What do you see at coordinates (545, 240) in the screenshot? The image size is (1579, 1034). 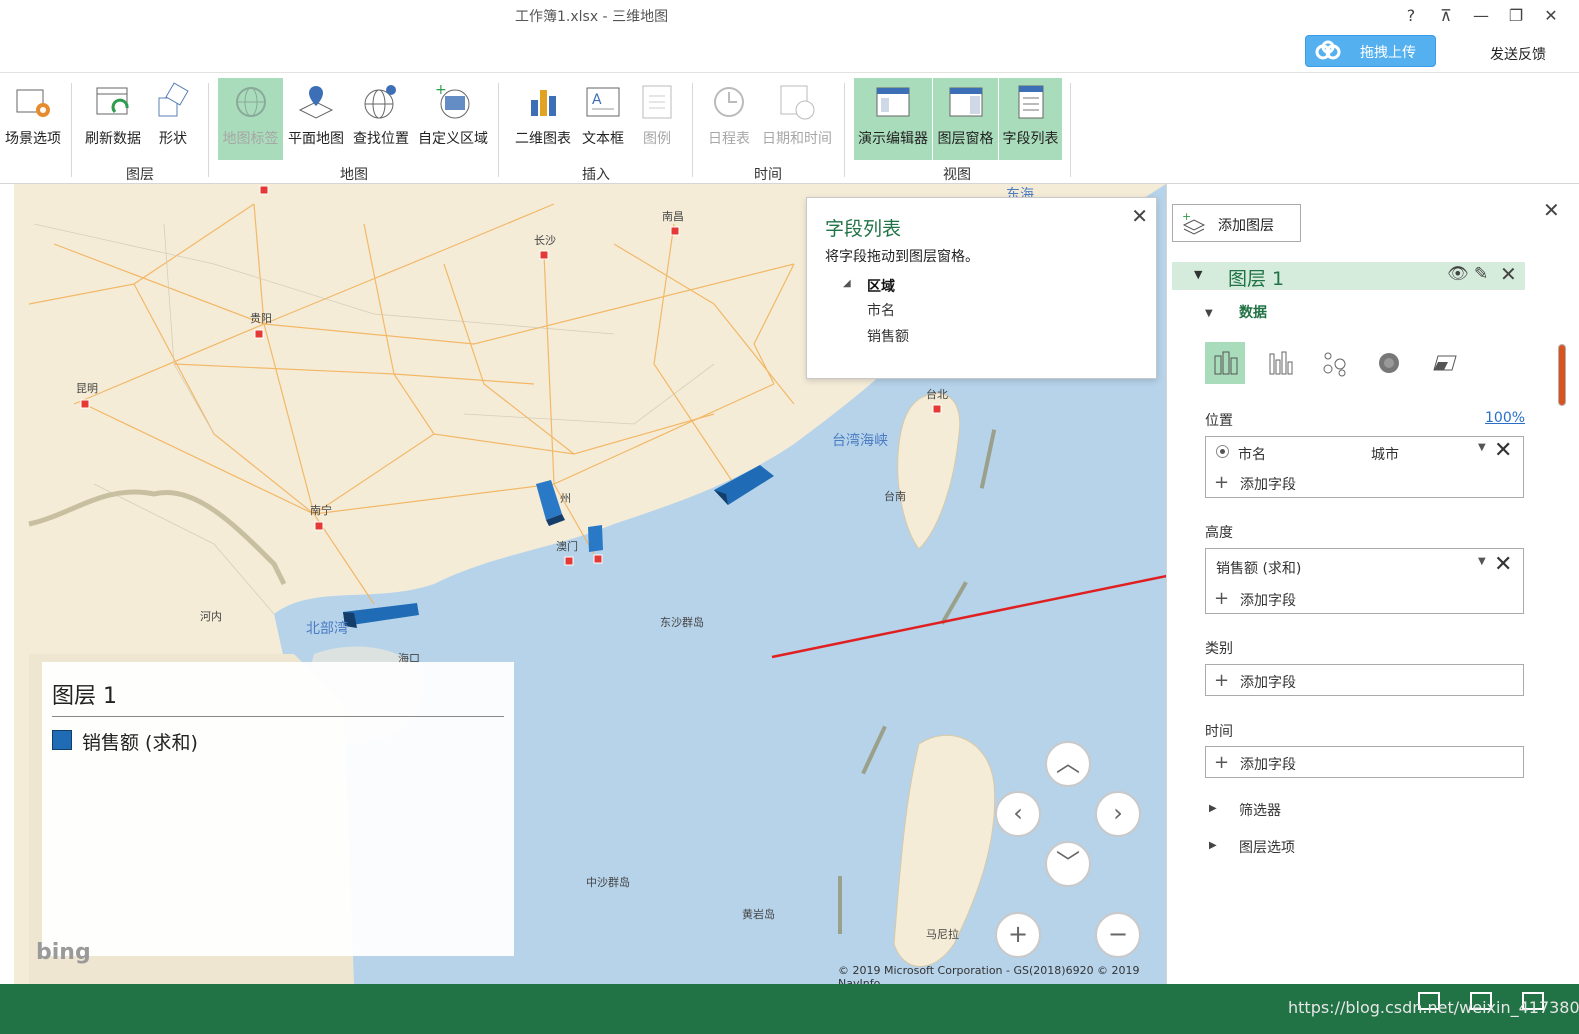 I see `map-city-label: 长沙` at bounding box center [545, 240].